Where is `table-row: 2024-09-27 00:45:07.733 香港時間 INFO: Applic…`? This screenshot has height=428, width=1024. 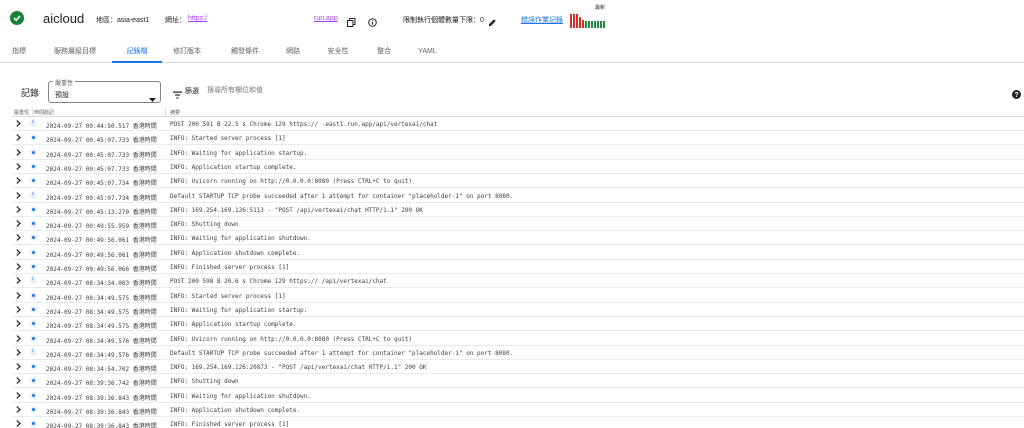 table-row: 2024-09-27 00:45:07.733 香港時間 INFO: Applic… is located at coordinates (518, 167).